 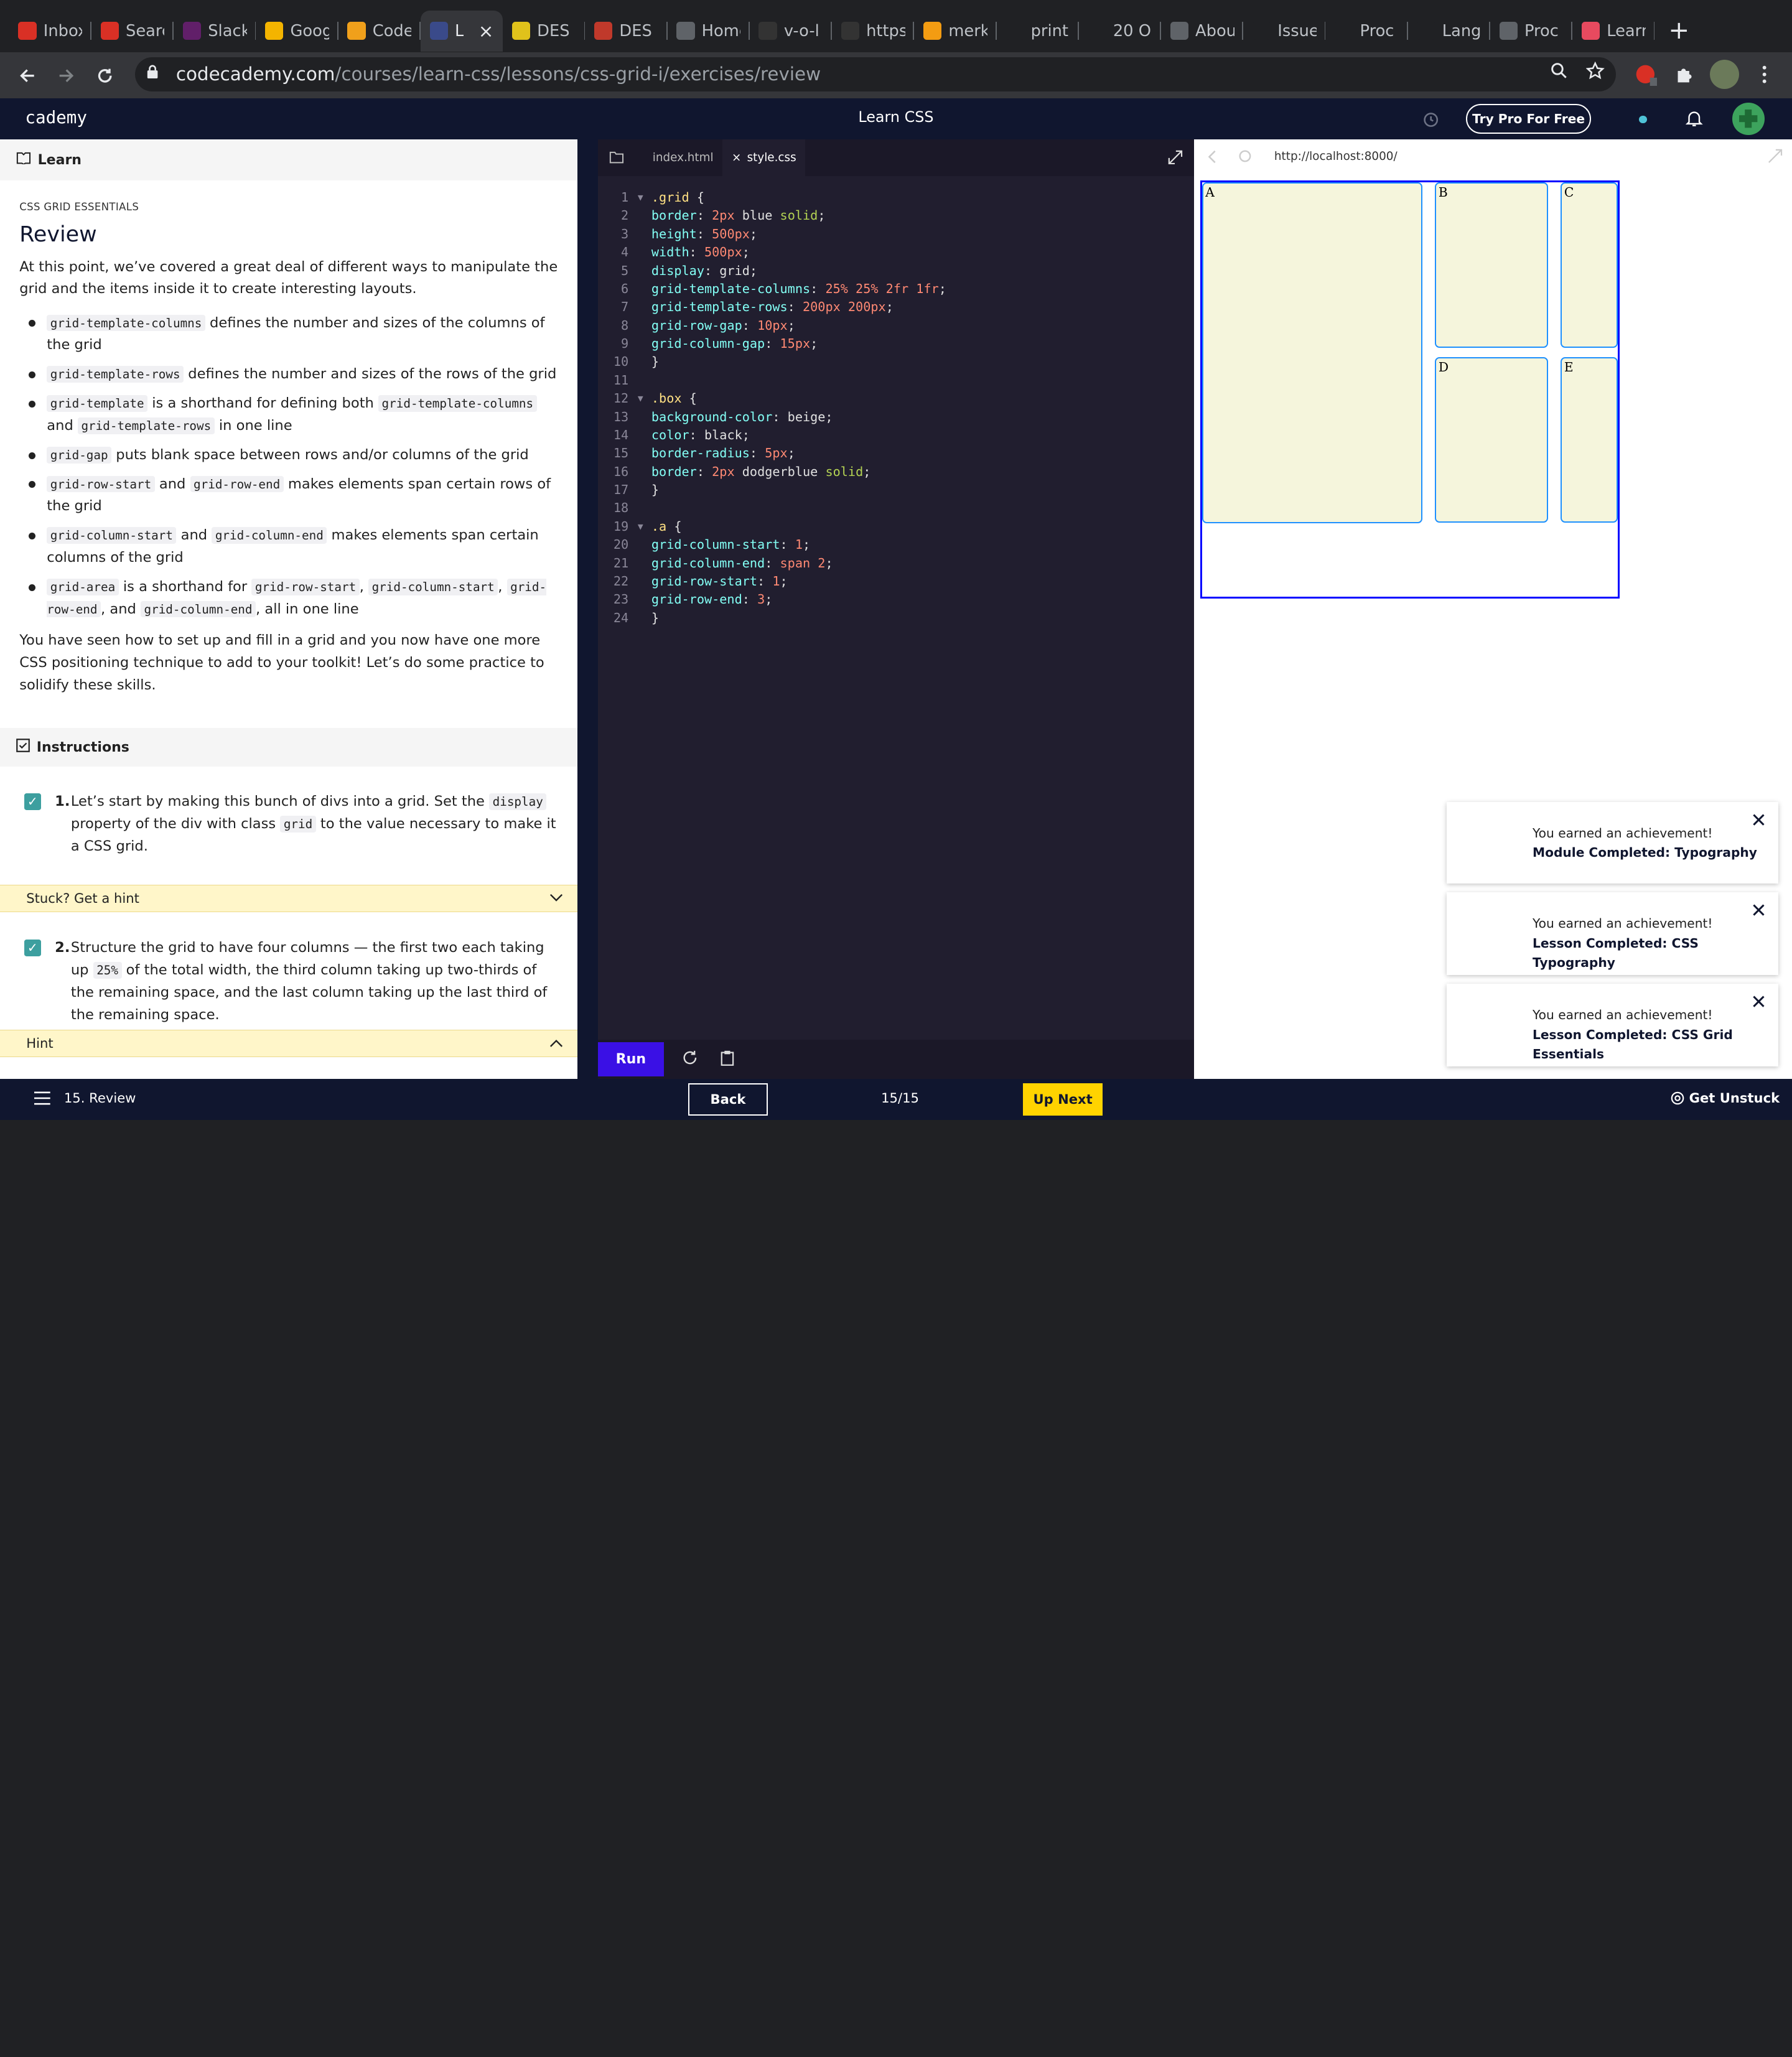 I want to click on browser-tab: Learn, so click(x=1613, y=31).